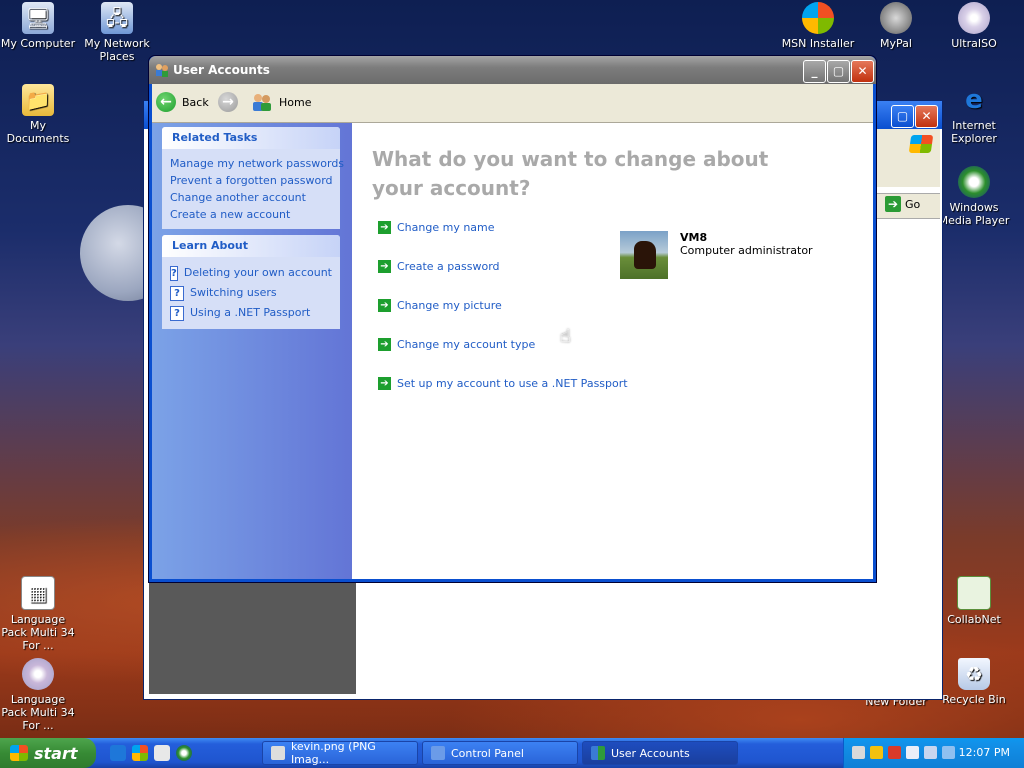 This screenshot has width=1024, height=768. I want to click on option-label: Set up my account to use a .NET Passport, so click(512, 383).